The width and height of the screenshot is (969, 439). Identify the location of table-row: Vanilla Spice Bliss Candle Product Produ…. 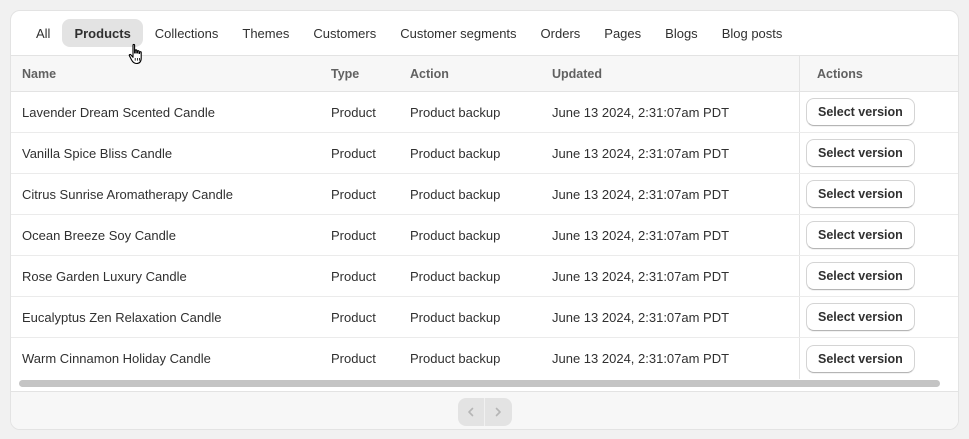
(484, 153).